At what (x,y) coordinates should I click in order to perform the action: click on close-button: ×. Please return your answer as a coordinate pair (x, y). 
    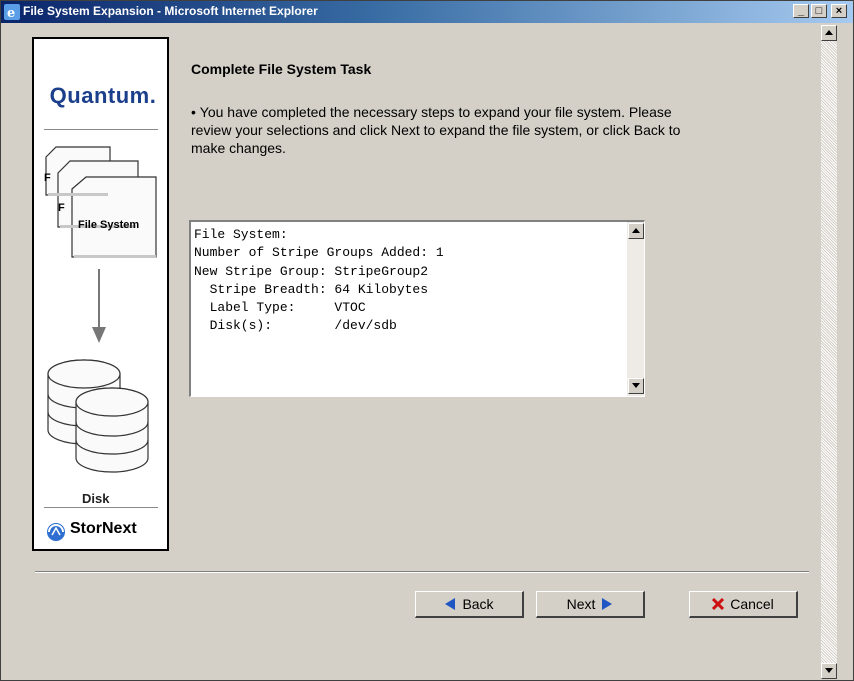
    Looking at the image, I should click on (839, 11).